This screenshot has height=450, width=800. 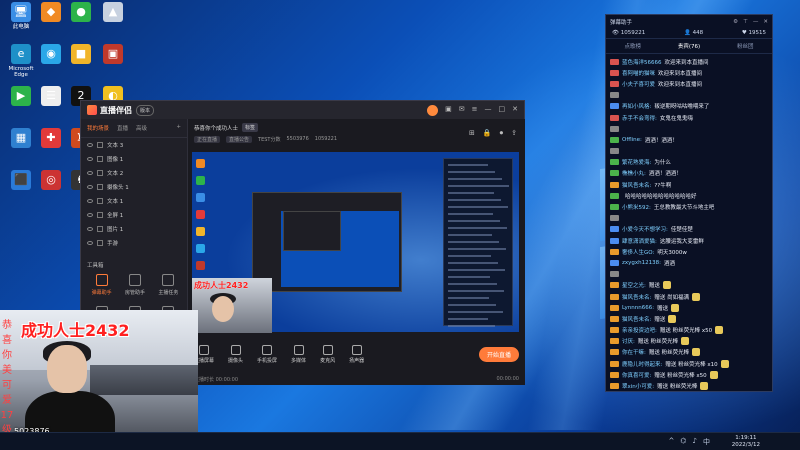 I want to click on chat-username: 樵樵小丸:, so click(x=634, y=173).